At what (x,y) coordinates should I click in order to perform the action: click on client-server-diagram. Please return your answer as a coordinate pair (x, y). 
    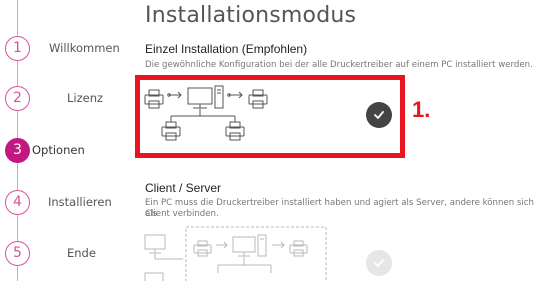
    Looking at the image, I should click on (238, 253).